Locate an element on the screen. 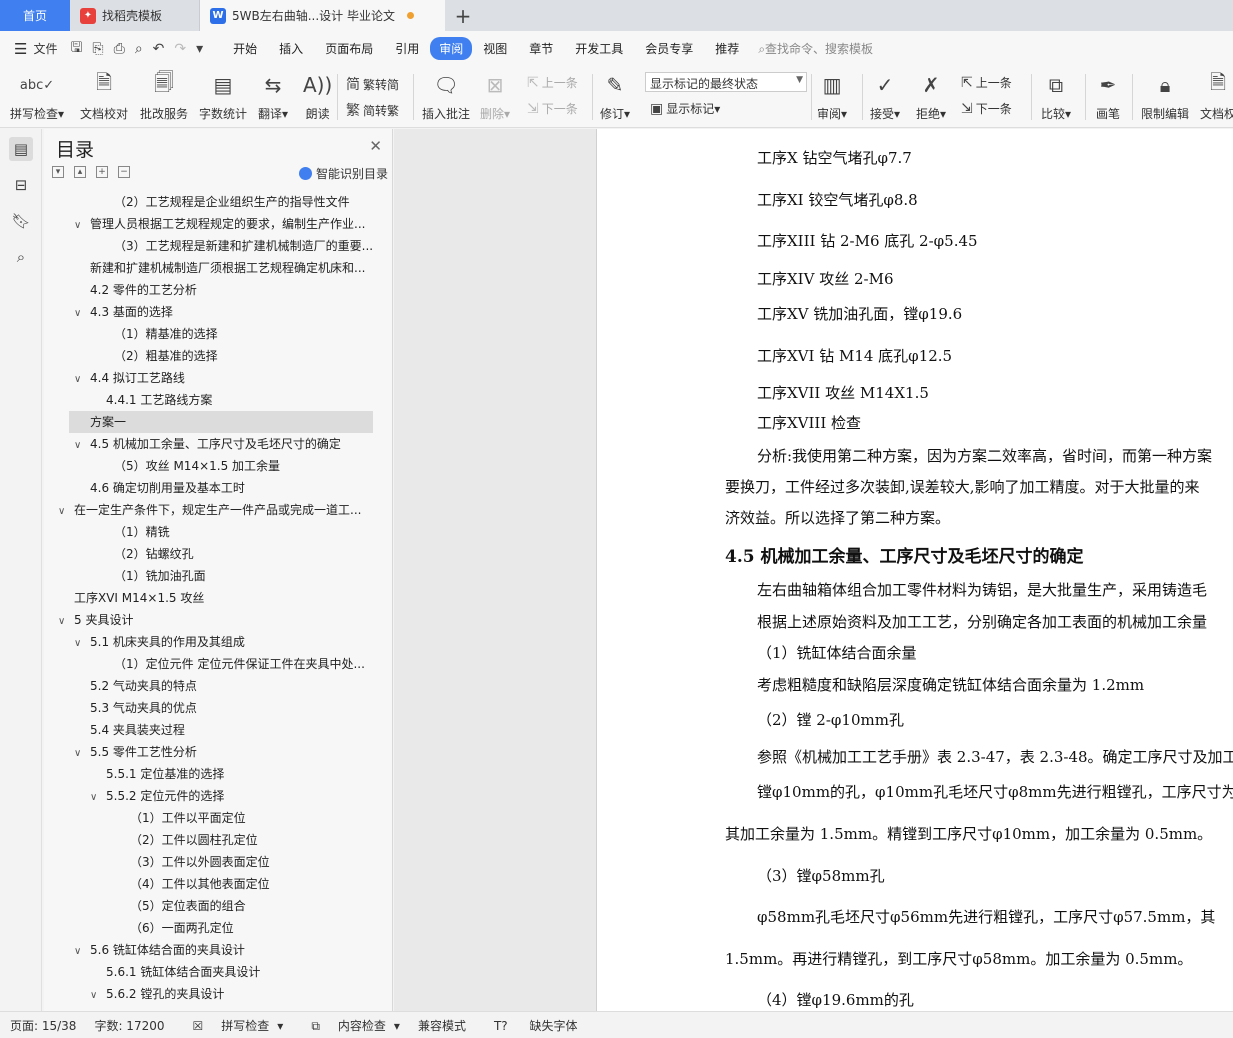 The image size is (1233, 1038). preview-icon: ⌕ is located at coordinates (139, 49).